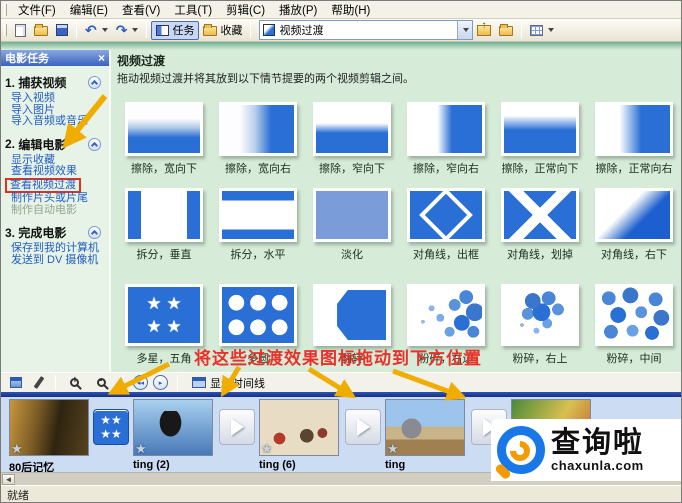 Image resolution: width=682 pixels, height=503 pixels. I want to click on split-horizontal-icon, so click(258, 215).